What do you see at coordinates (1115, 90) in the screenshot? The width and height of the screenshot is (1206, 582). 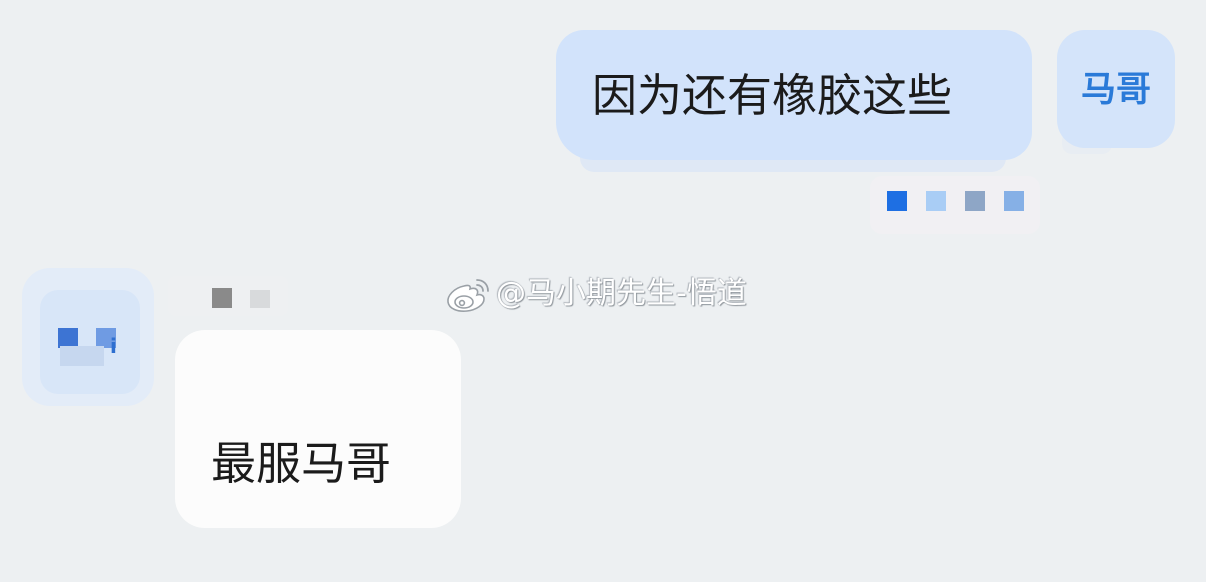 I see `my-avatar-label: 马哥` at bounding box center [1115, 90].